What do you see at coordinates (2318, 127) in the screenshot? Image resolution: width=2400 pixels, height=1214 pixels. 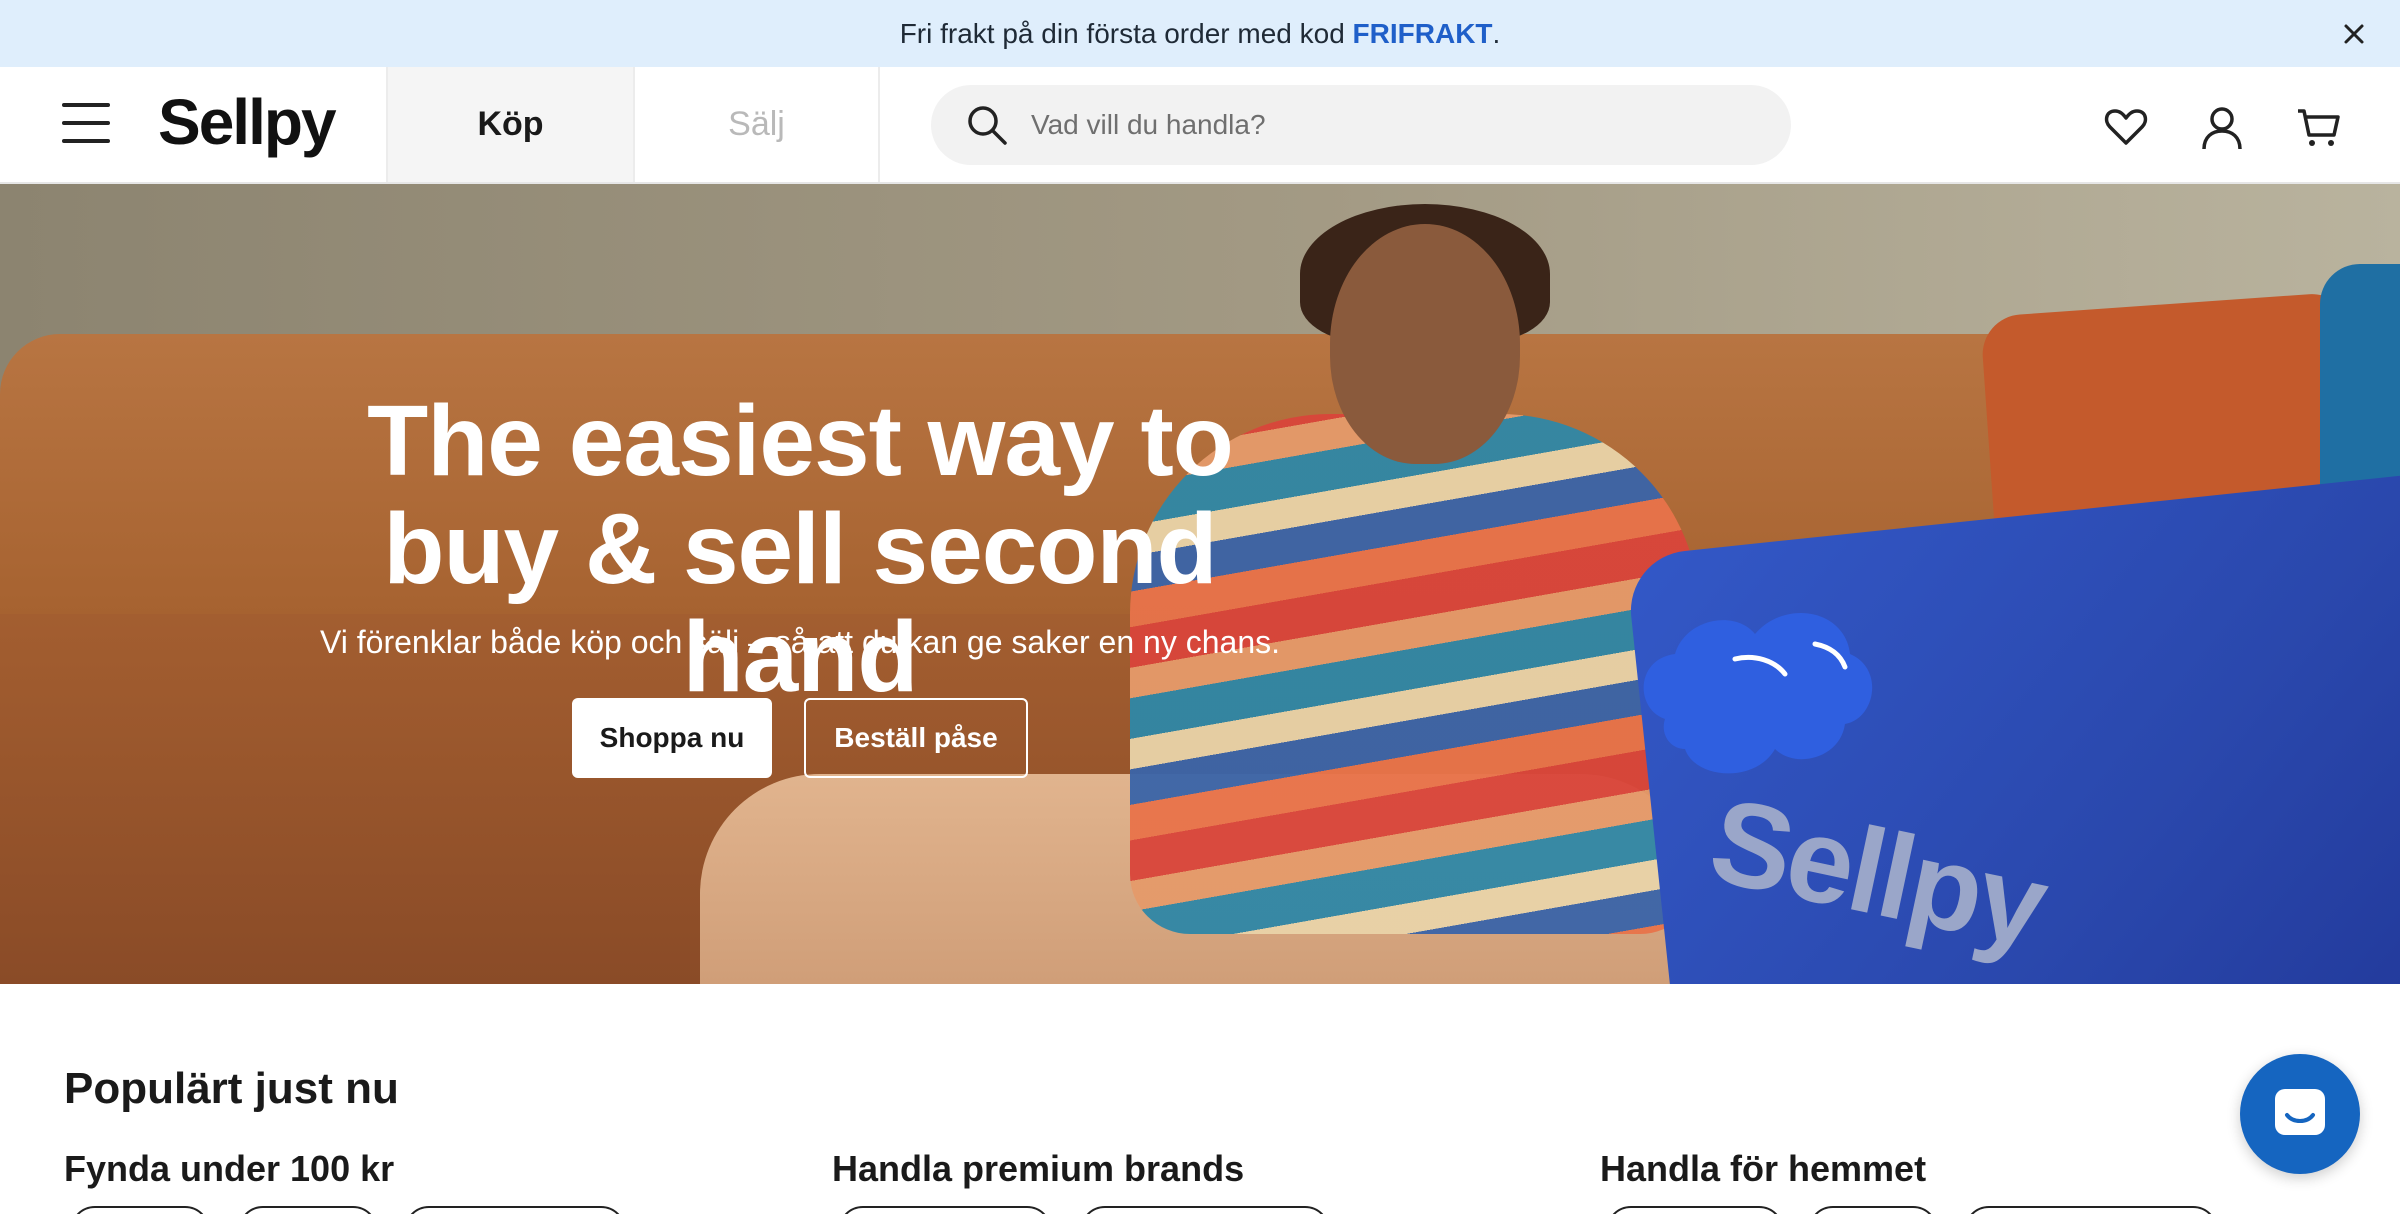 I see `cart-icon` at bounding box center [2318, 127].